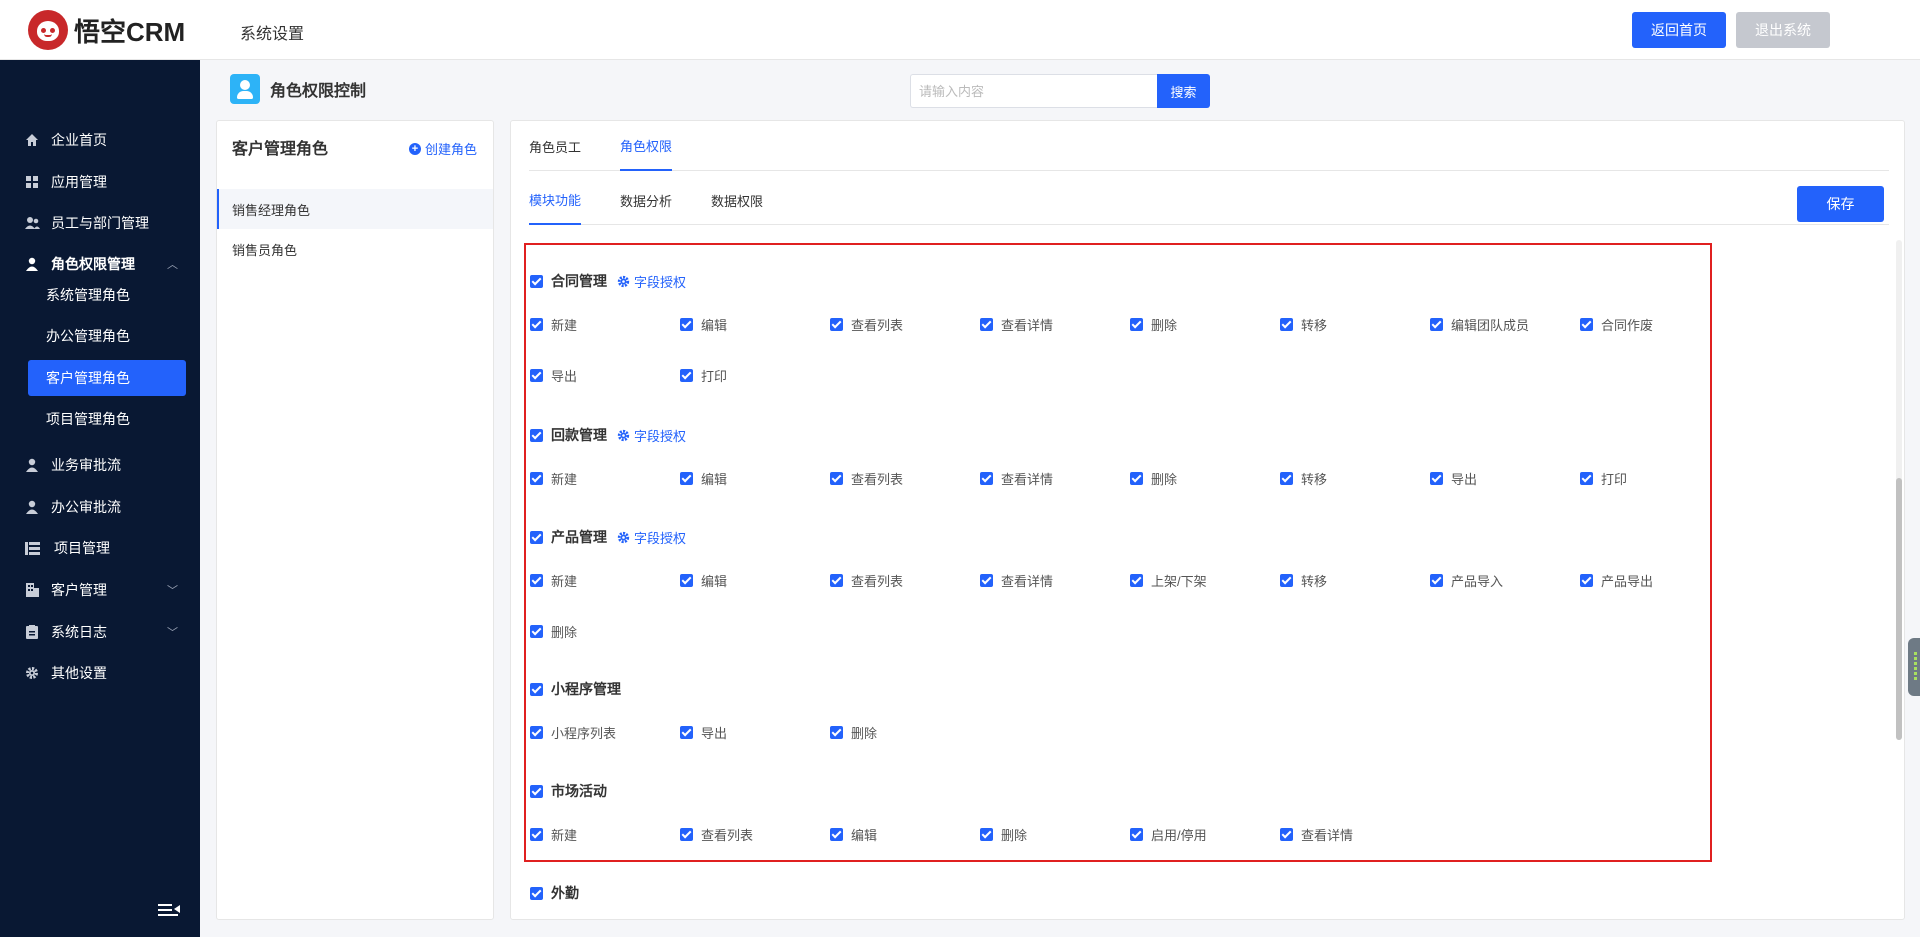 Image resolution: width=1920 pixels, height=937 pixels. Describe the element at coordinates (1033, 91) in the screenshot. I see `search-input` at that location.